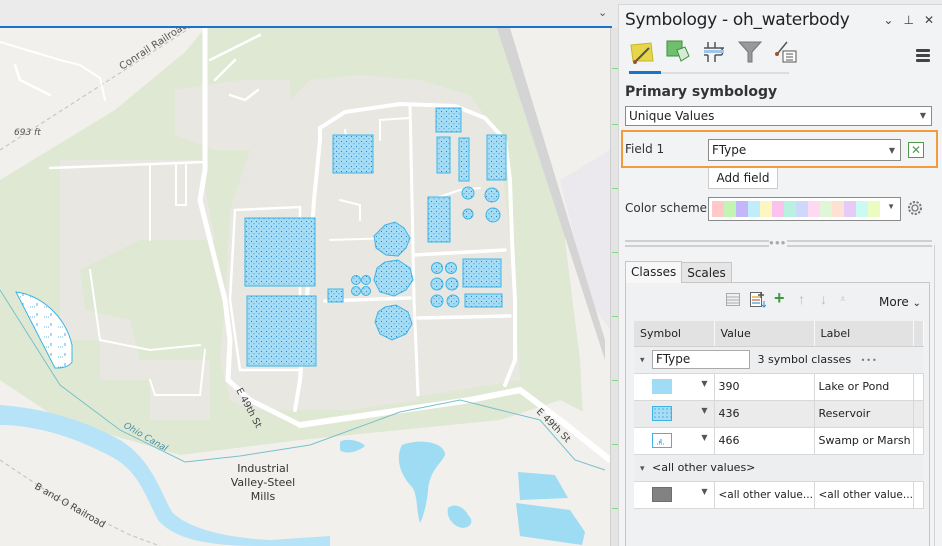 This screenshot has height=546, width=942. I want to click on value-cell: 466, so click(764, 441).